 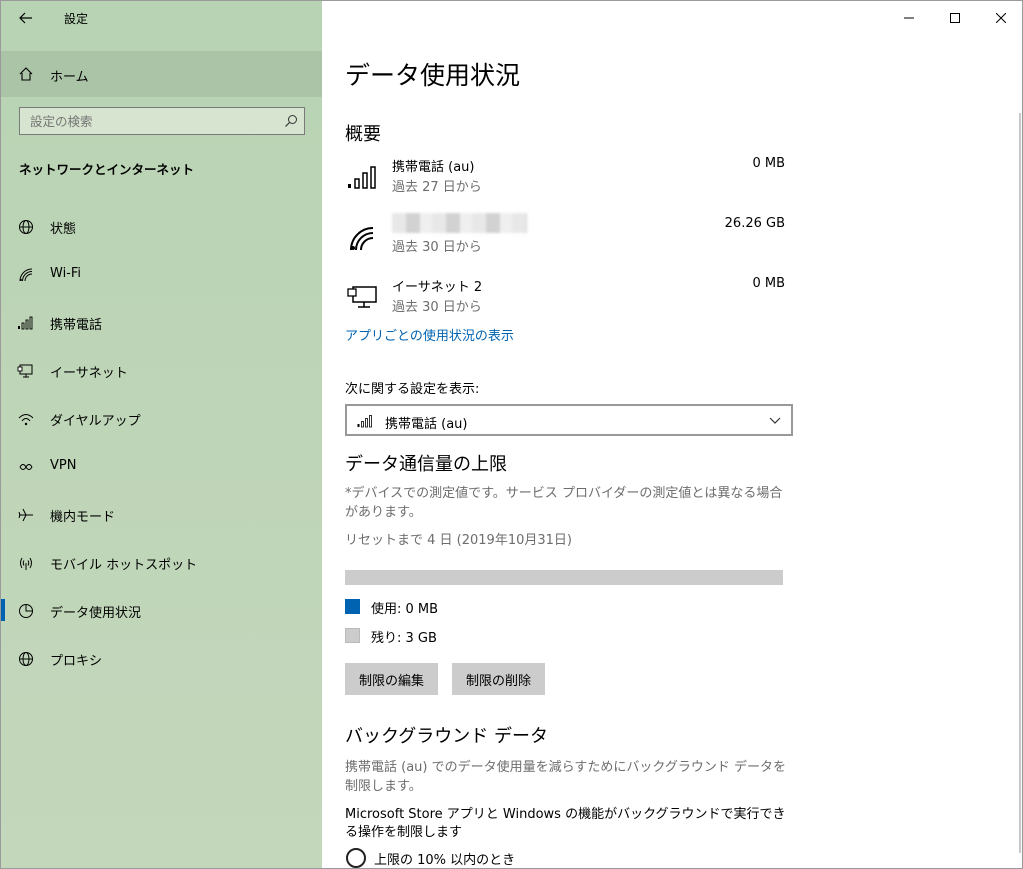 I want to click on sidebar-item-label: VPN, so click(x=63, y=465).